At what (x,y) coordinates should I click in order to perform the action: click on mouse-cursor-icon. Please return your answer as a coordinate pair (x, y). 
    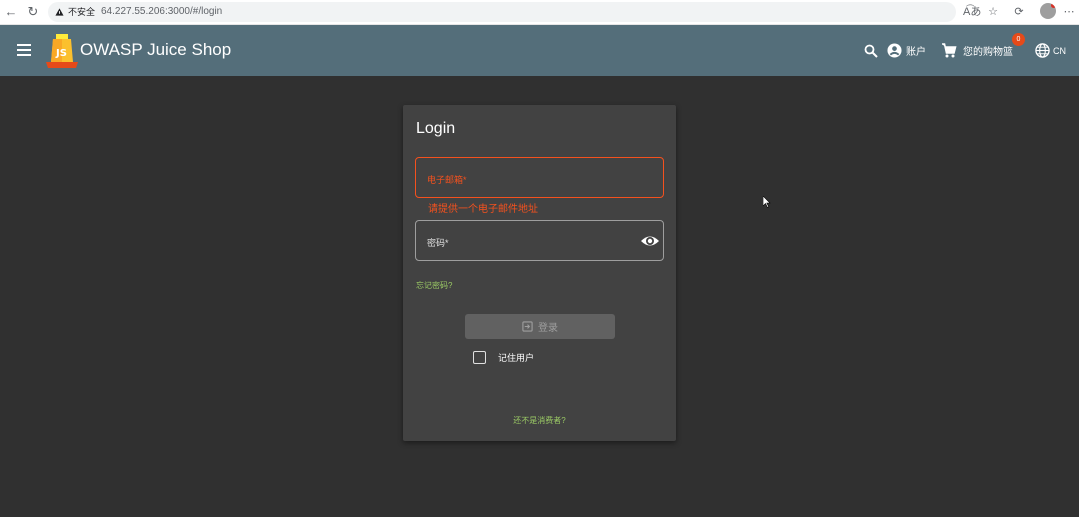
    Looking at the image, I should click on (767, 202).